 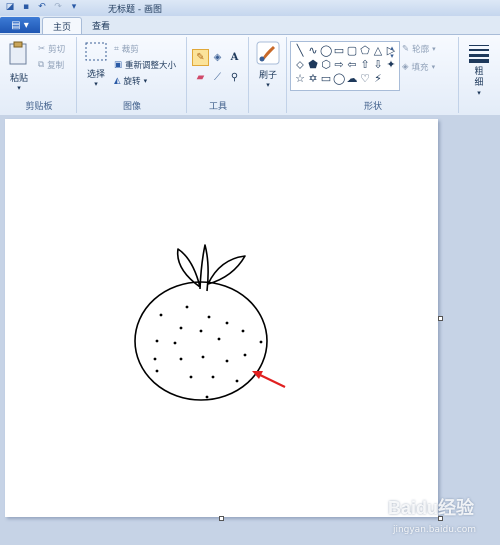 What do you see at coordinates (352, 65) in the screenshot?
I see `shape-item: ⇦` at bounding box center [352, 65].